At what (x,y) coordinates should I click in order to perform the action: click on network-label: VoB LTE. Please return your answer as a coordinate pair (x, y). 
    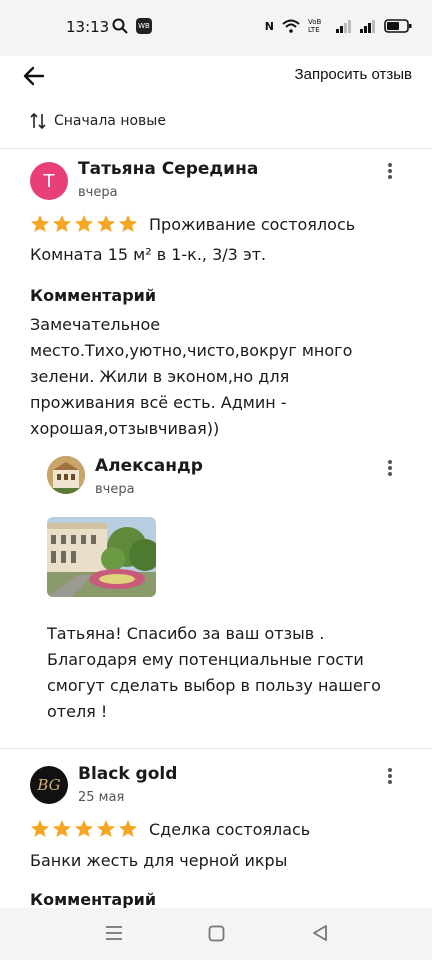
    Looking at the image, I should click on (315, 26).